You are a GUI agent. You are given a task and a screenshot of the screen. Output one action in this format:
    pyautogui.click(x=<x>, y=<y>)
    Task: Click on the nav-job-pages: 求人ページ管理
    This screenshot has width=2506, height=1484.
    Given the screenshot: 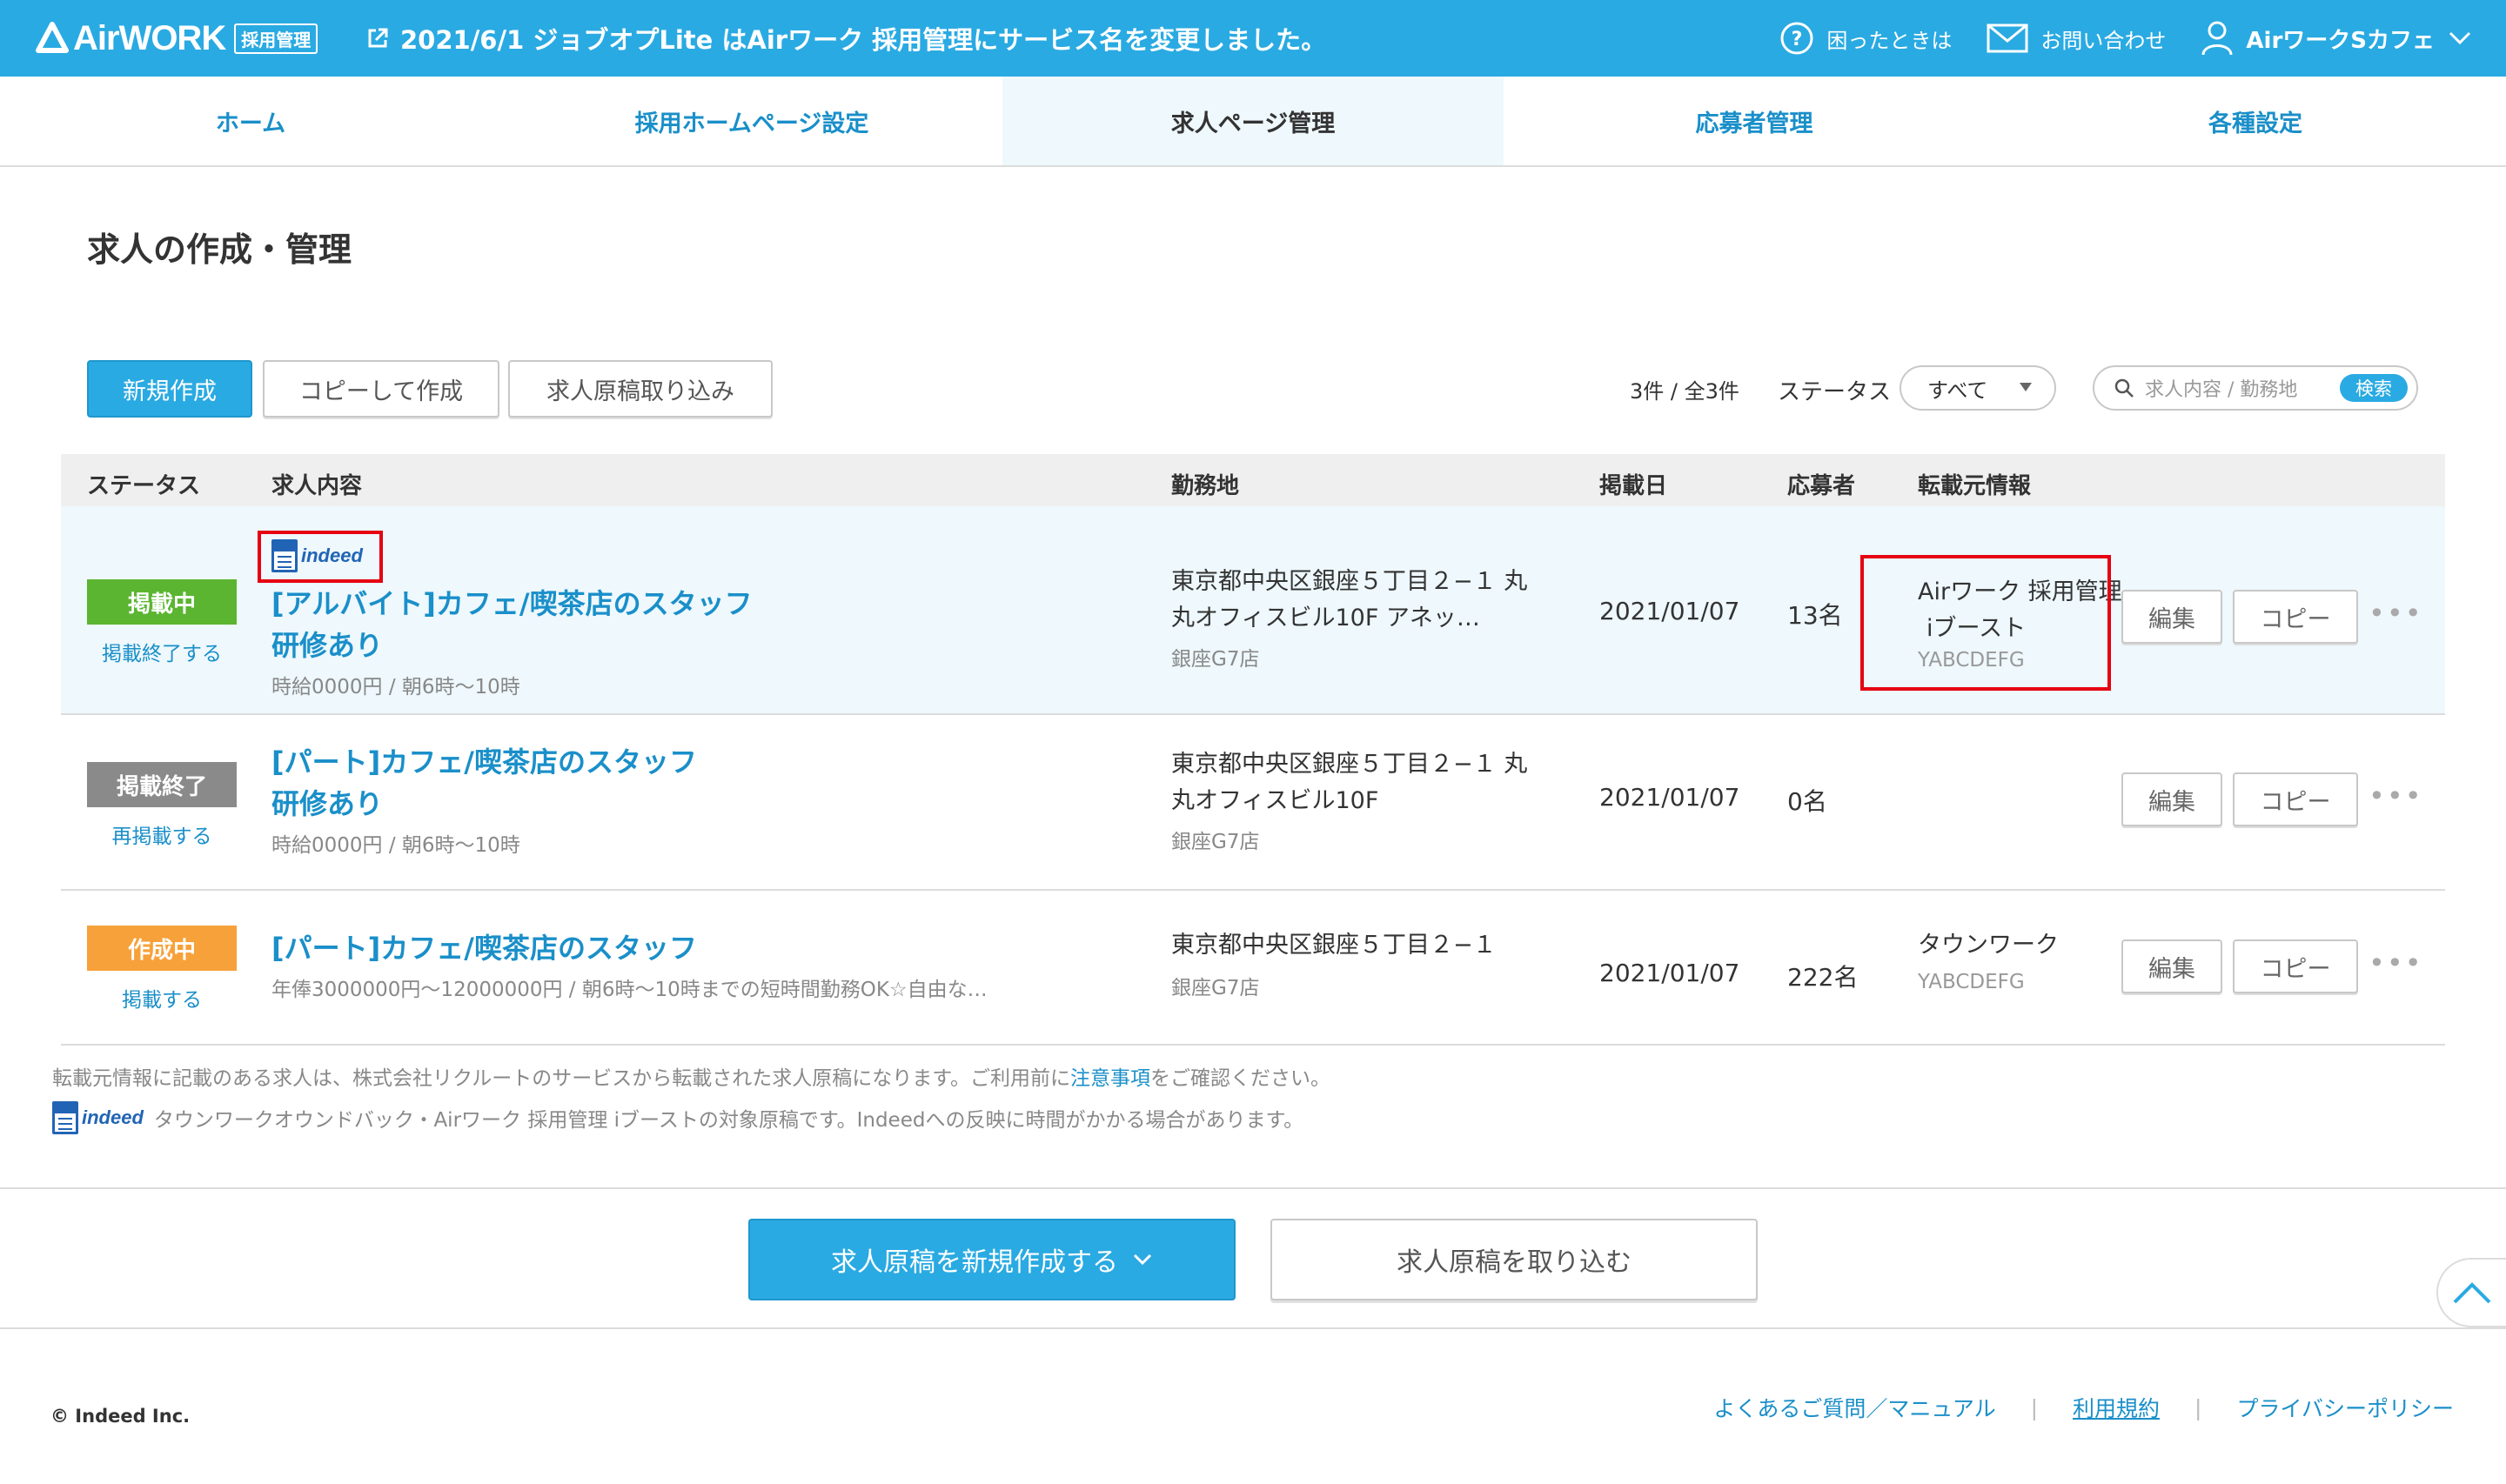 What is the action you would take?
    pyautogui.click(x=1253, y=121)
    